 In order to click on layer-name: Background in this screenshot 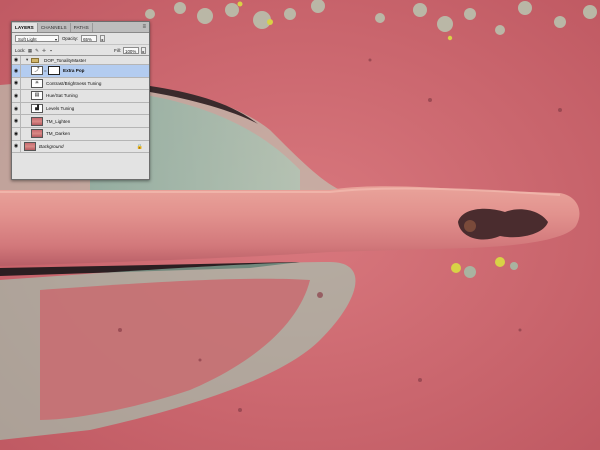, I will do `click(51, 146)`.